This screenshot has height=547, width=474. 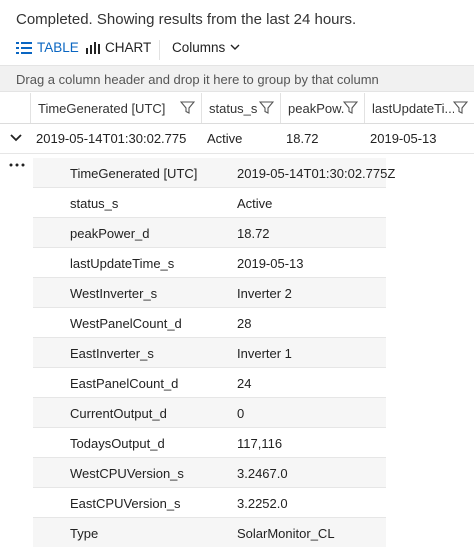 I want to click on results-toolbar: TABLE CHART Columns, so click(x=237, y=50).